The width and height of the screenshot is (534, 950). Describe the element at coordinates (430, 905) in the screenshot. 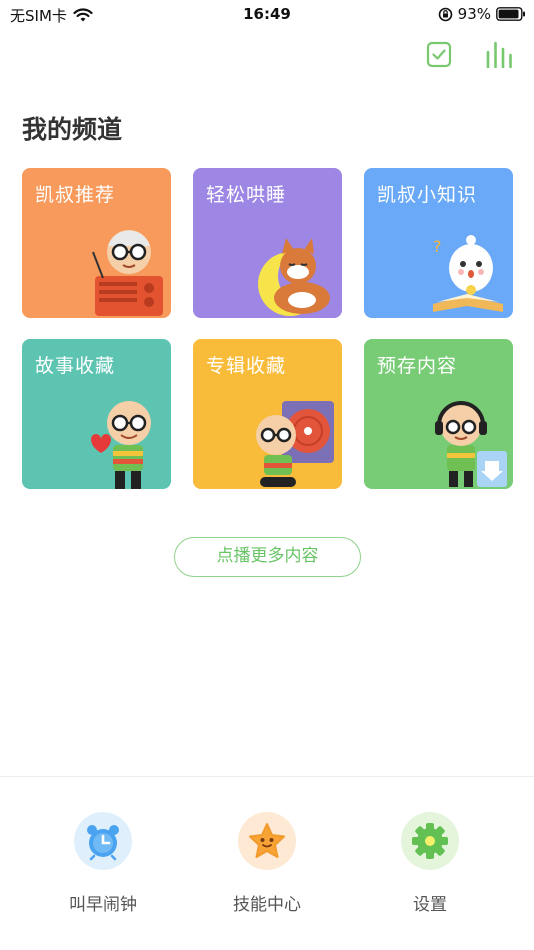

I see `tab-label: 设置` at that location.